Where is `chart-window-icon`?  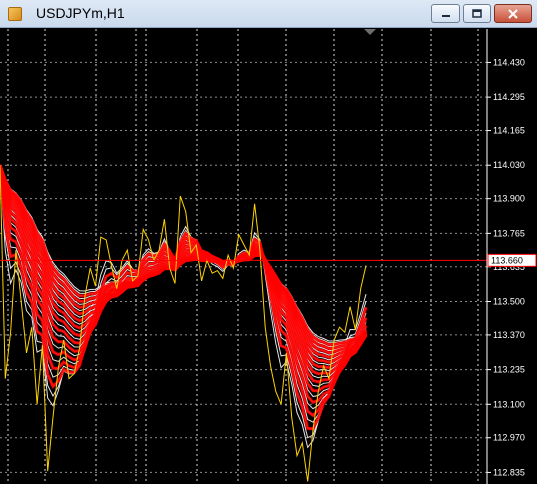
chart-window-icon is located at coordinates (15, 14).